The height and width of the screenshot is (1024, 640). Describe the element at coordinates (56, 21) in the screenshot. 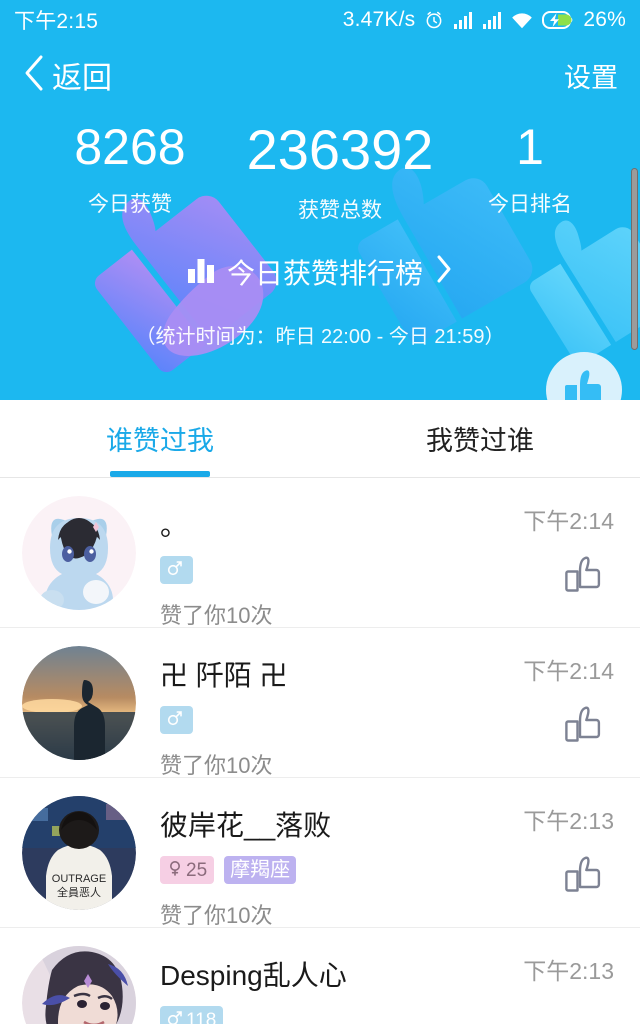

I see `status-time: 下午2:15` at that location.